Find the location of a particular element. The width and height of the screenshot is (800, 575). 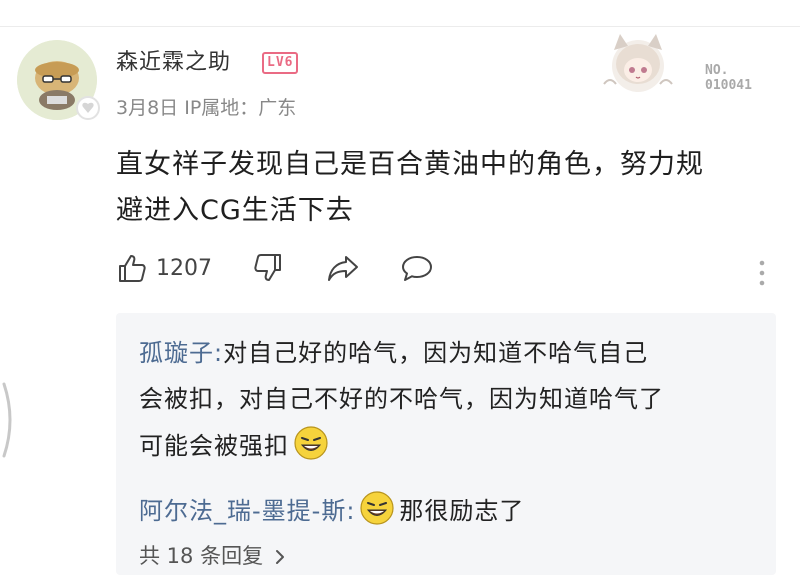

comment-date: 3月8日 is located at coordinates (147, 108).